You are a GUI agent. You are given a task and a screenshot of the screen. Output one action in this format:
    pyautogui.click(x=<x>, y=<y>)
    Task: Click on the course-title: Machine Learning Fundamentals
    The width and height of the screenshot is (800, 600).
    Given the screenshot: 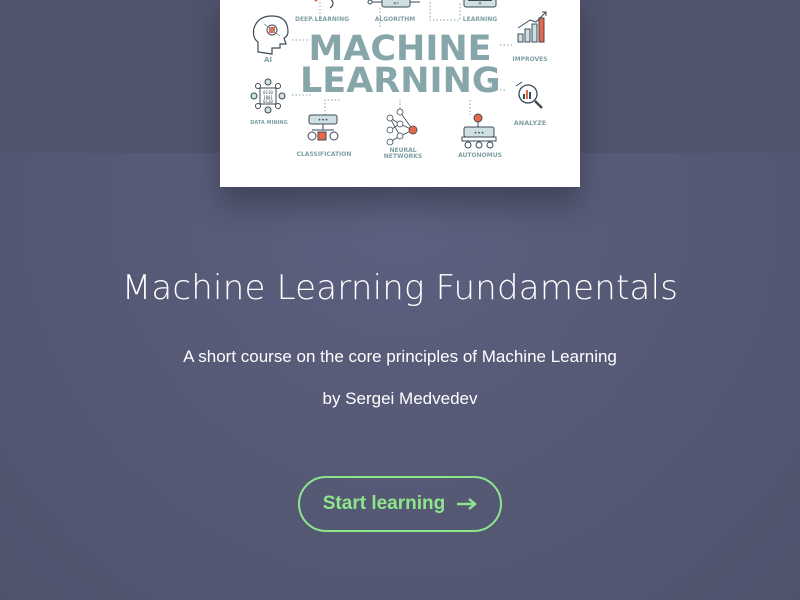 What is the action you would take?
    pyautogui.click(x=400, y=288)
    